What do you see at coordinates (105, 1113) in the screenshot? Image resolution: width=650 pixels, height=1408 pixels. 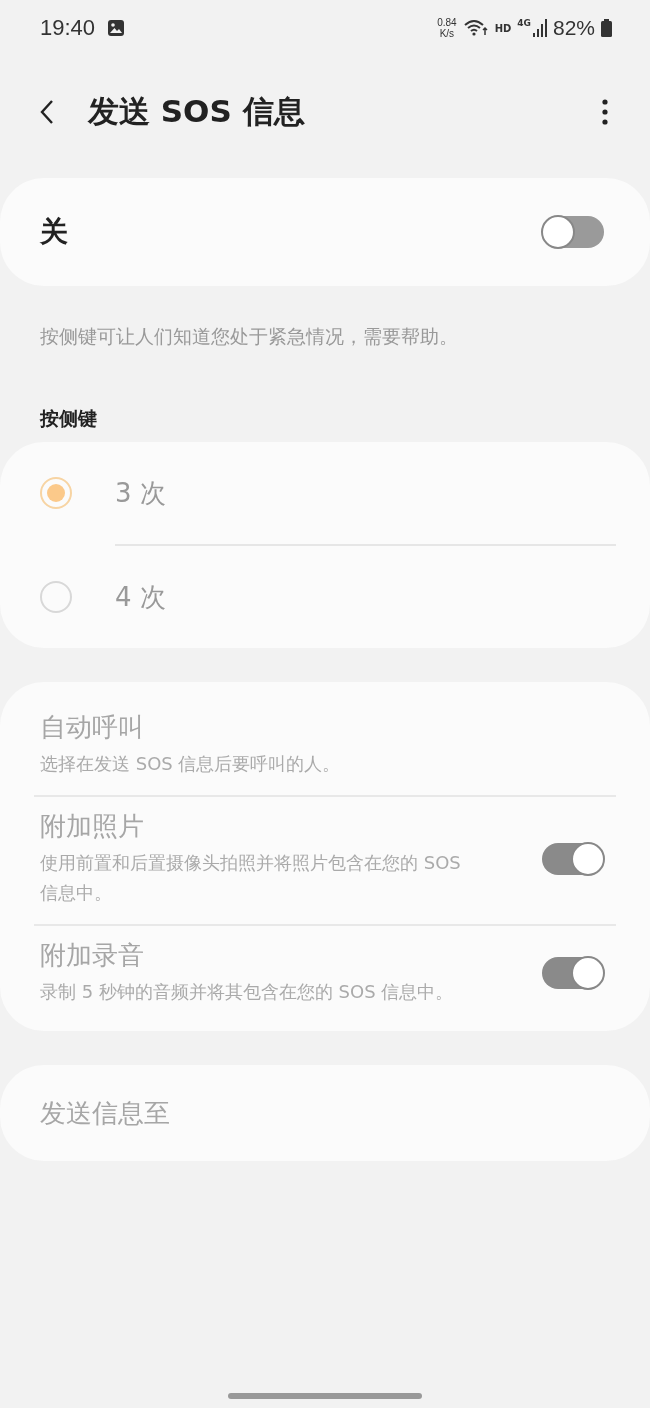 I see `send-to-label: 发送信息至` at bounding box center [105, 1113].